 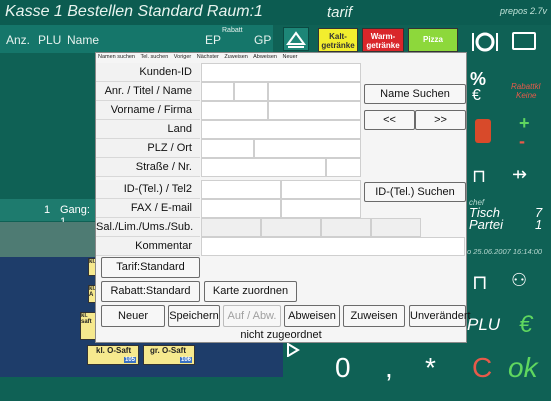 What do you see at coordinates (217, 91) in the screenshot?
I see `anrede-field` at bounding box center [217, 91].